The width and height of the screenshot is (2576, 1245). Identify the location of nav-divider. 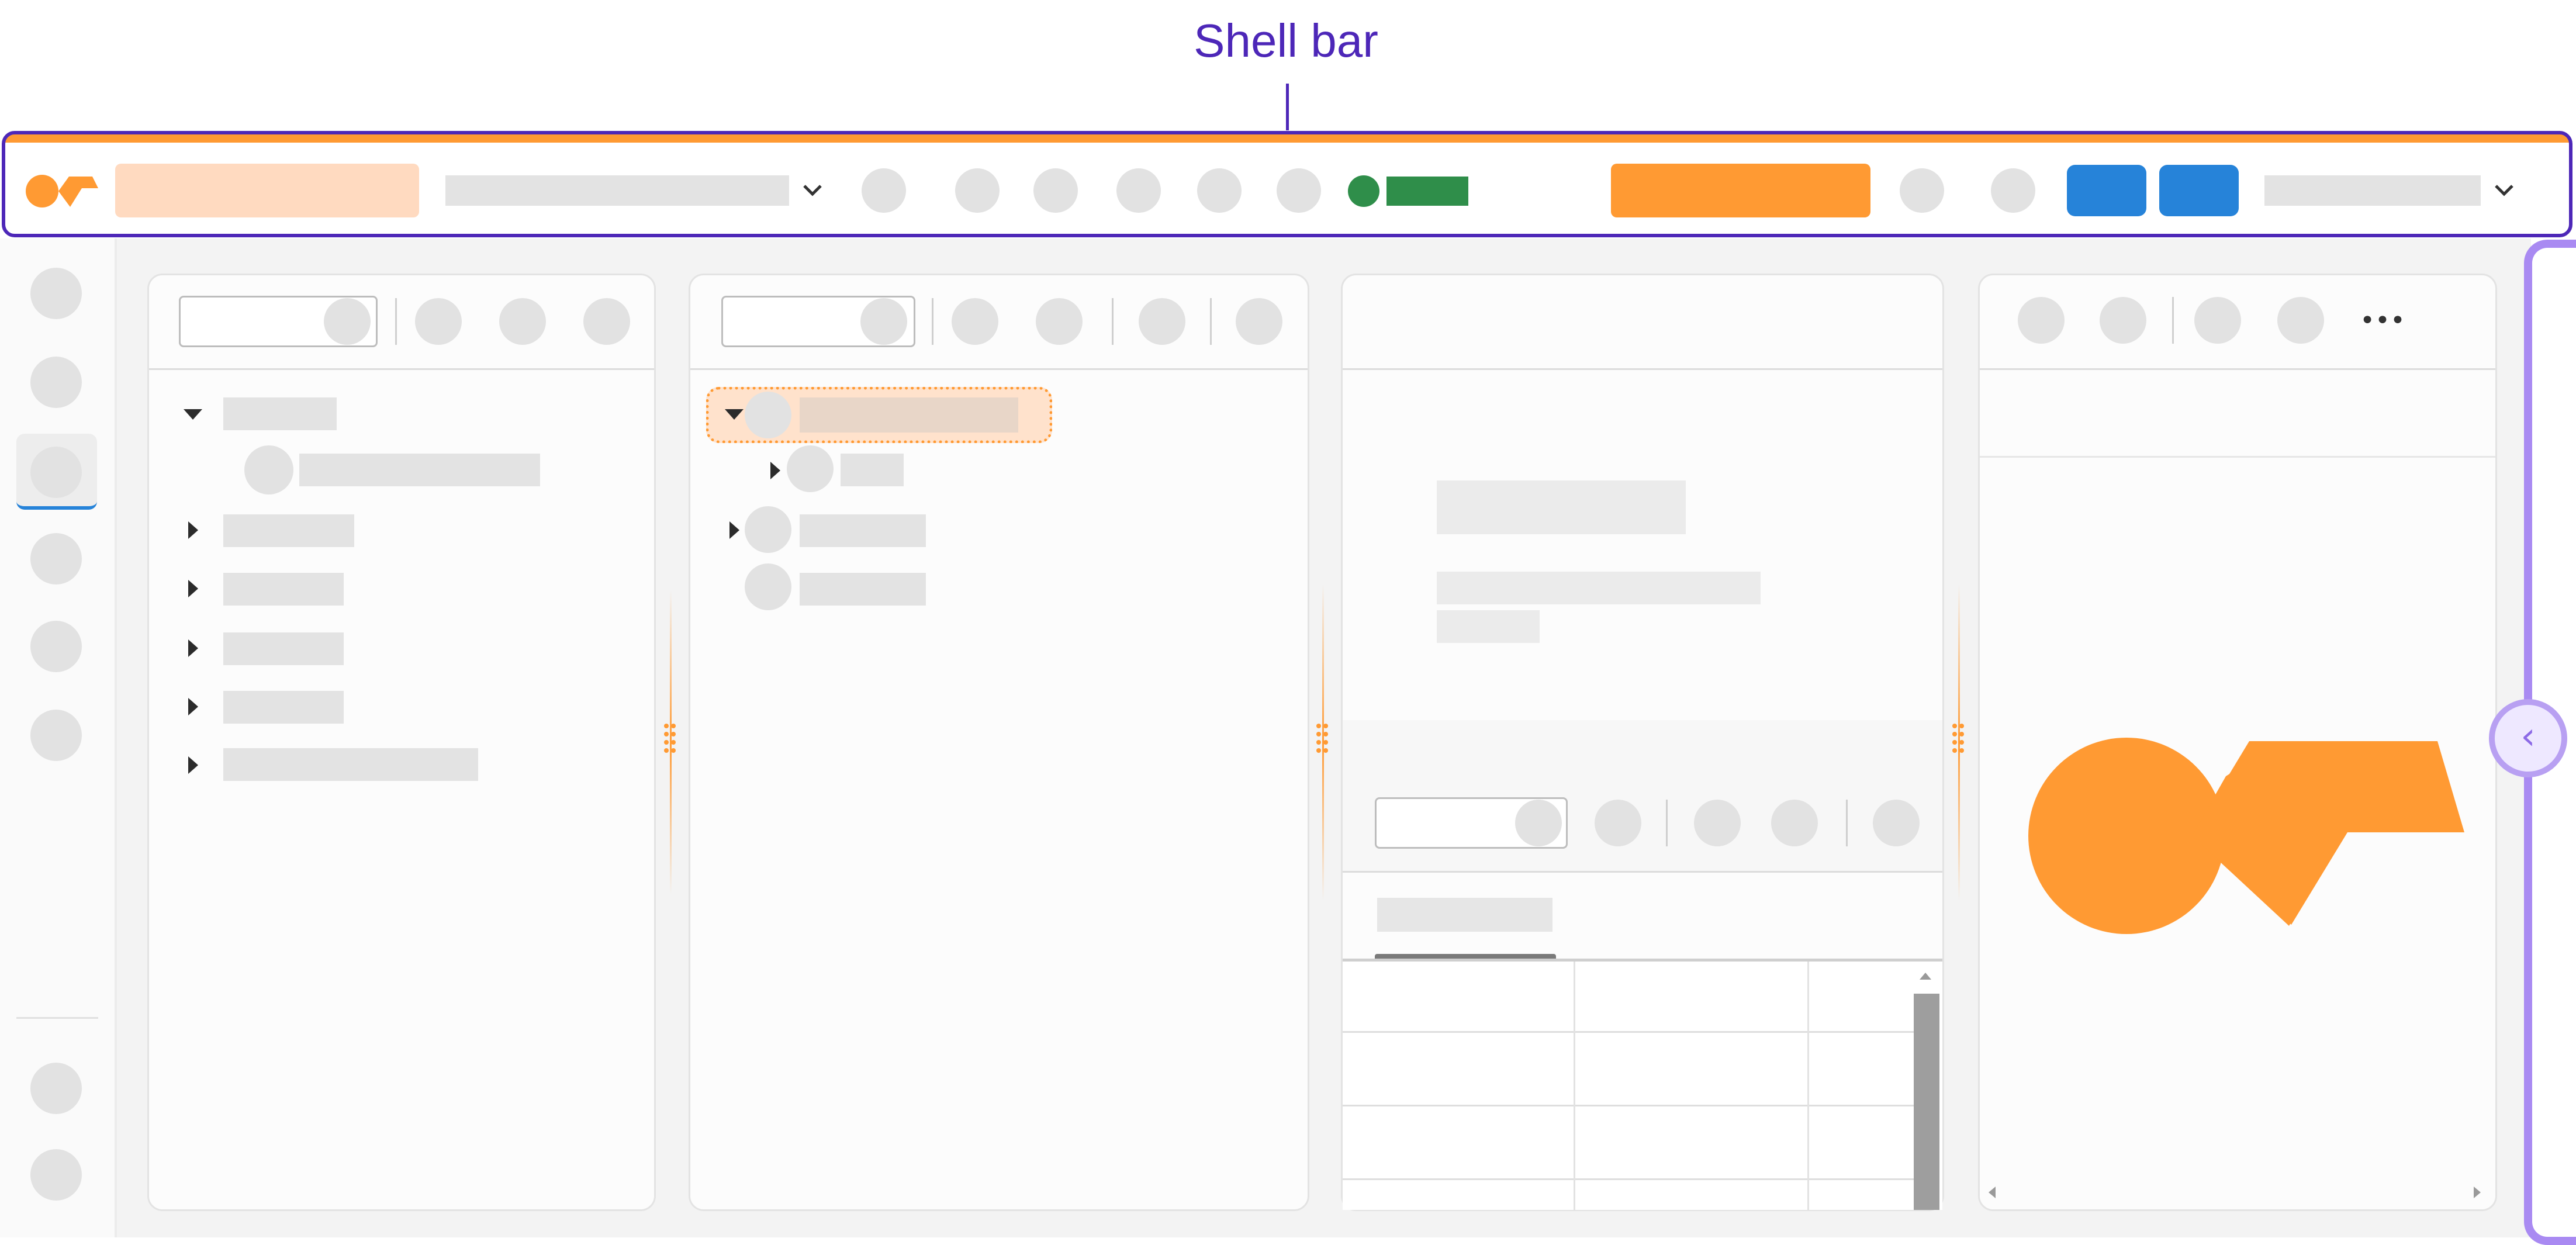
(57, 1018).